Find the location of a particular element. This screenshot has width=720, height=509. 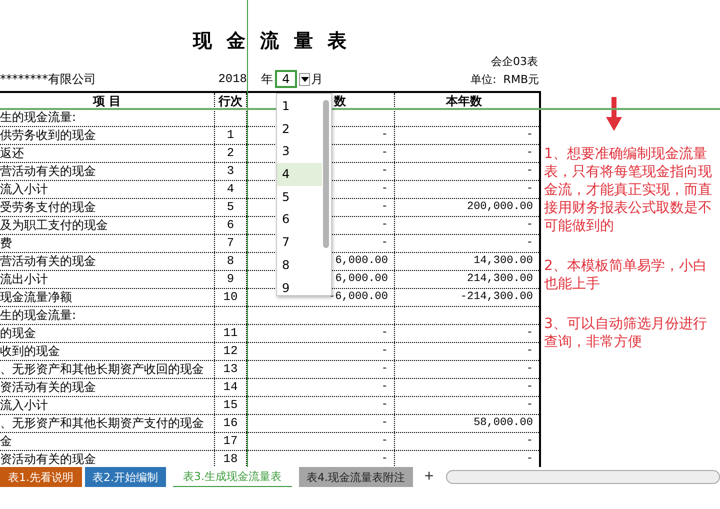

table-cell: 收到的现金 is located at coordinates (107, 351).